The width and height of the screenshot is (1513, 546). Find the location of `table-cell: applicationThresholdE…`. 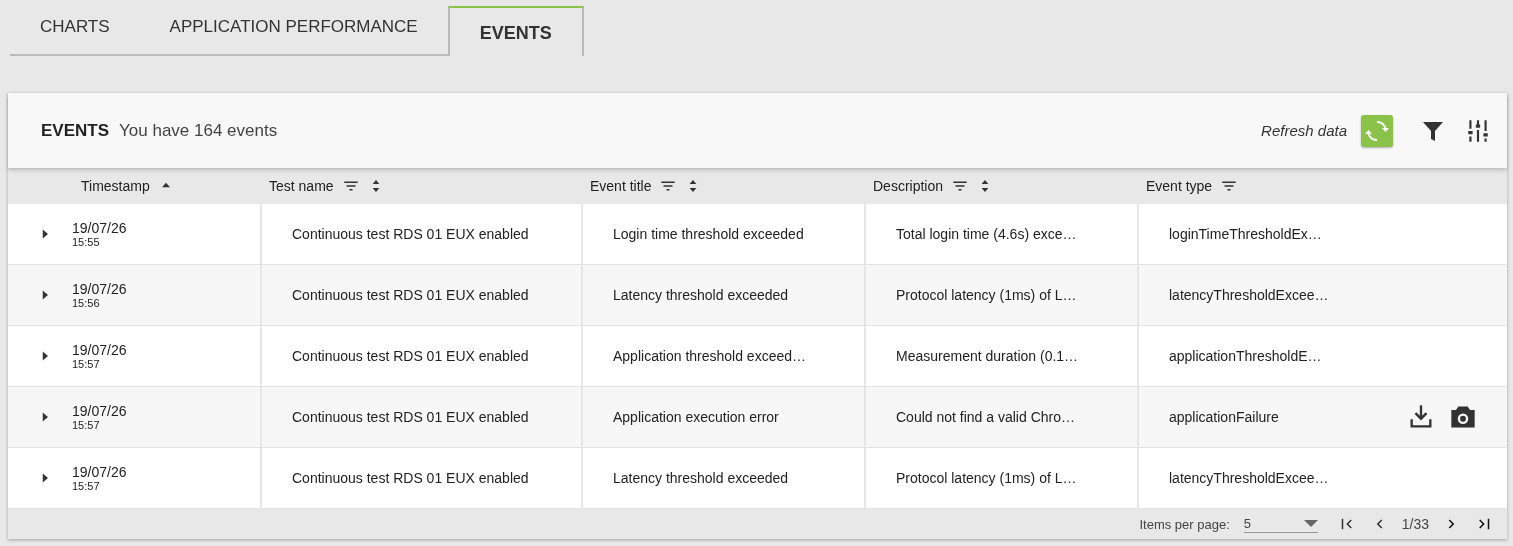

table-cell: applicationThresholdE… is located at coordinates (1245, 356).